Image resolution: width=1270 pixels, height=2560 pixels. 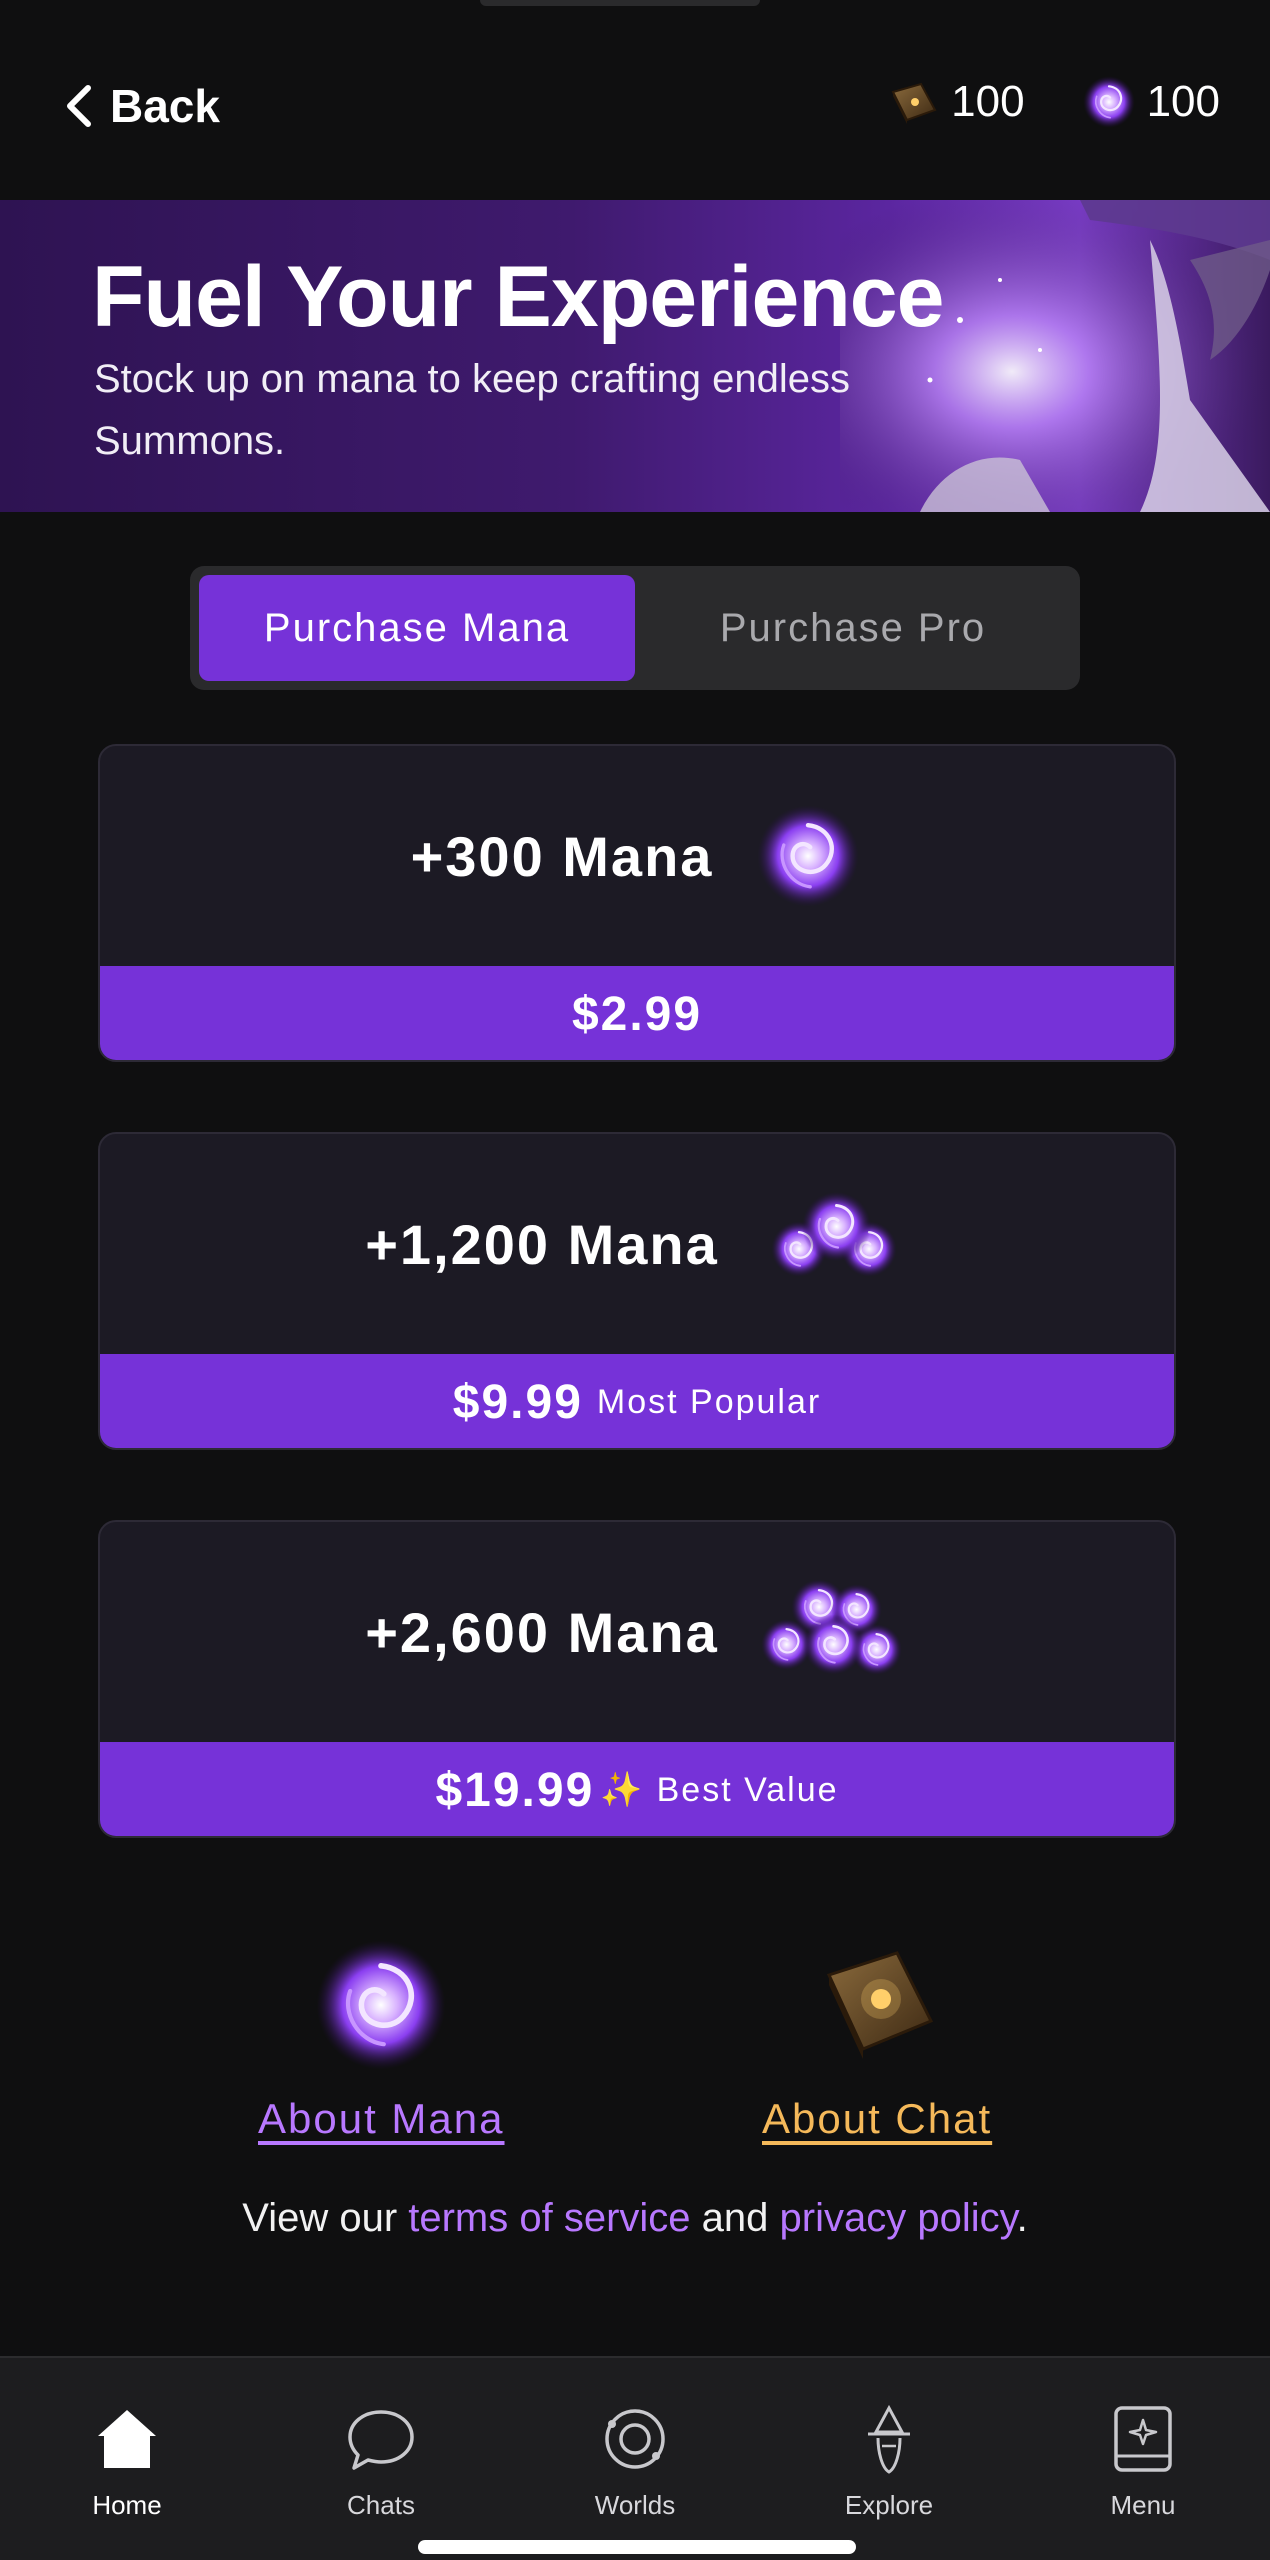 I want to click on chat-balance: 100, so click(x=955, y=102).